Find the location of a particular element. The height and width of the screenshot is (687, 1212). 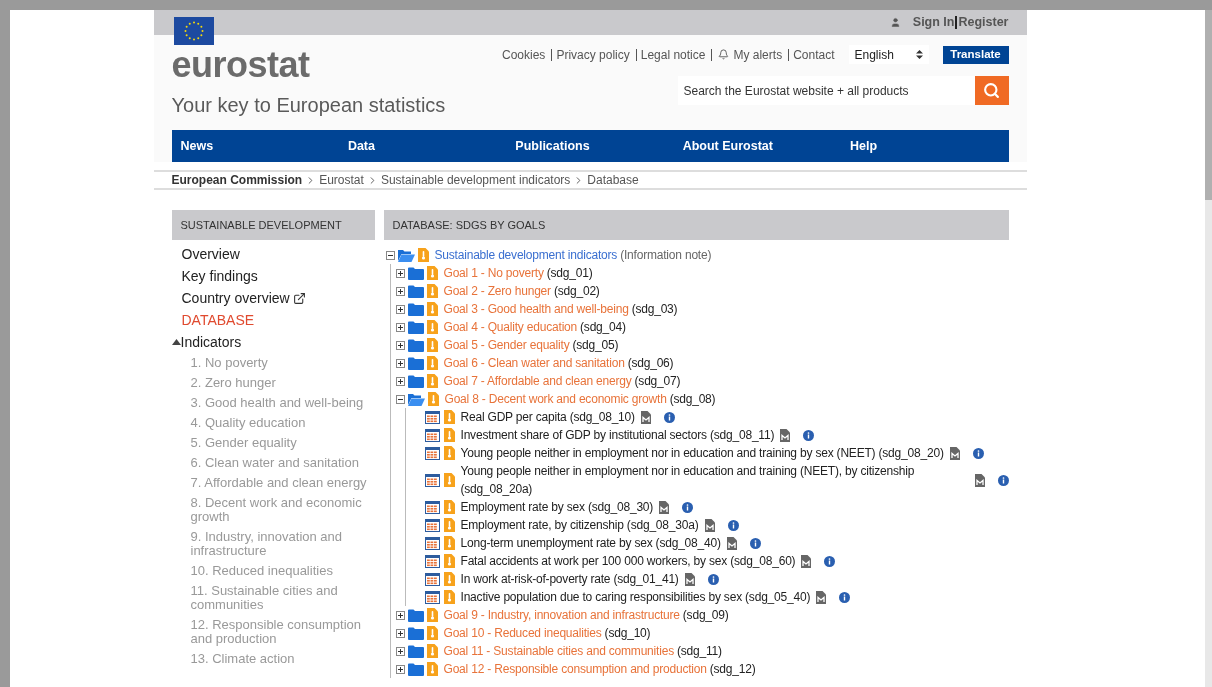

goal-code: (sdg_07) is located at coordinates (657, 381).